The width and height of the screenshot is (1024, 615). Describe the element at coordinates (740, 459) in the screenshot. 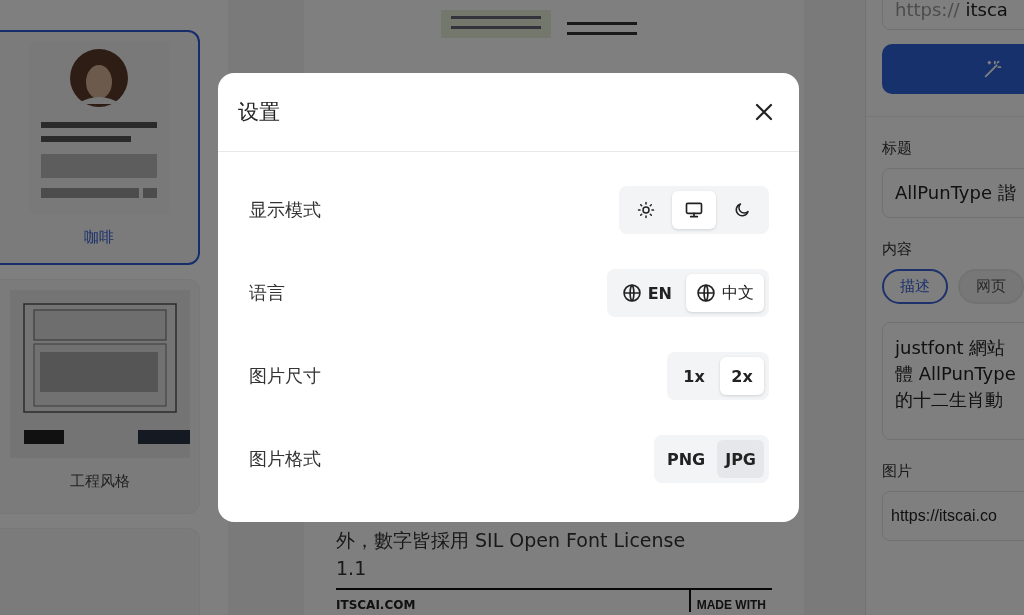

I see `segment-option: JPG` at that location.